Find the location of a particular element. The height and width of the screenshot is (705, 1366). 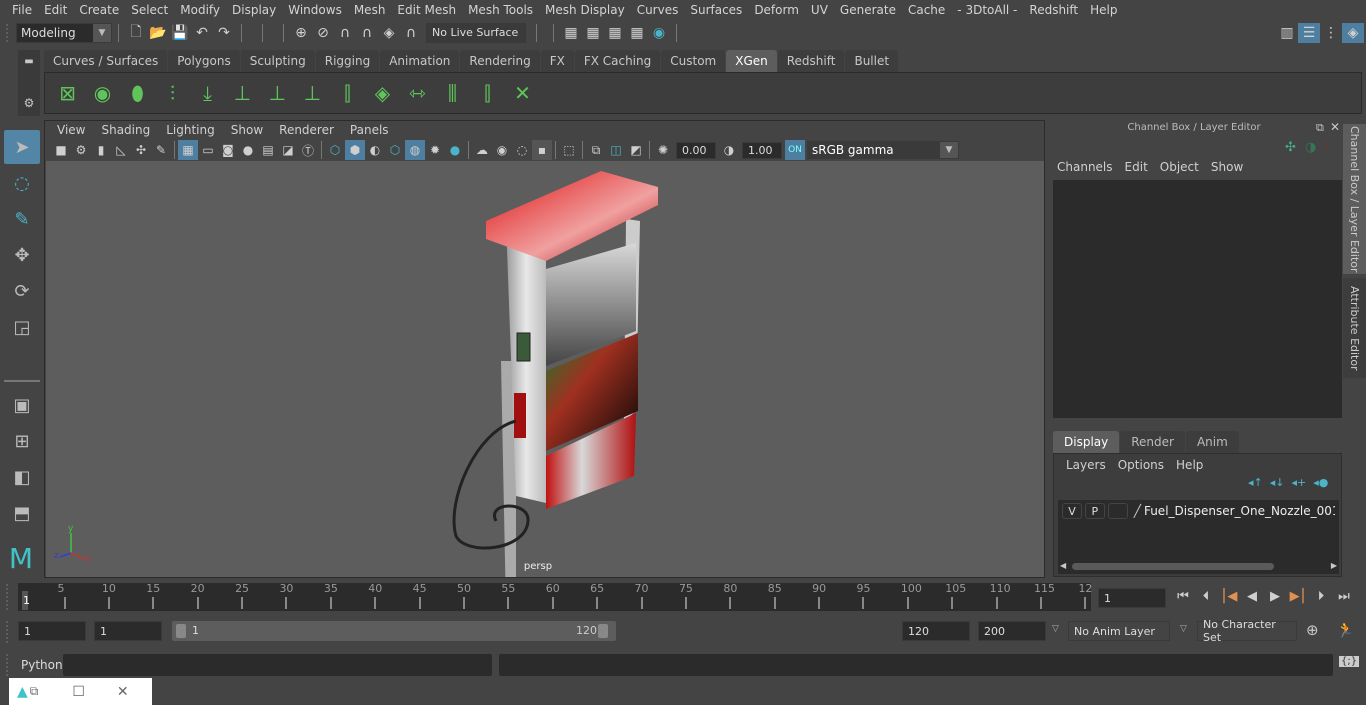

tab-channel-box-layer-editor: Channel Box / Layer Editor is located at coordinates (1354, 199).